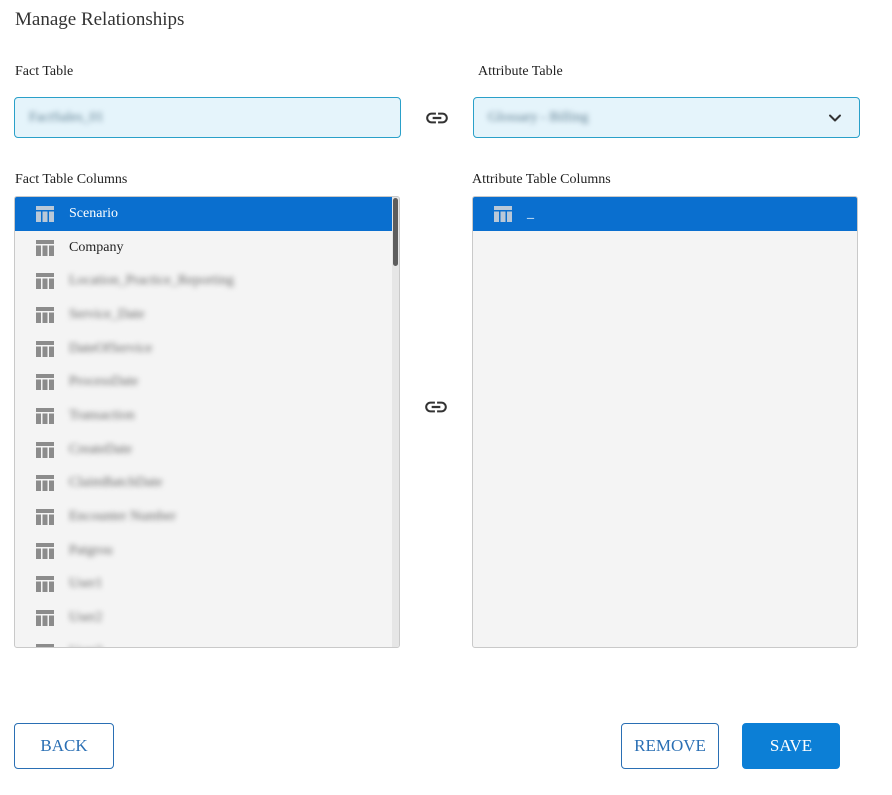 The height and width of the screenshot is (795, 892). What do you see at coordinates (151, 281) in the screenshot?
I see `list-item-label: Location_Practice_Reporting` at bounding box center [151, 281].